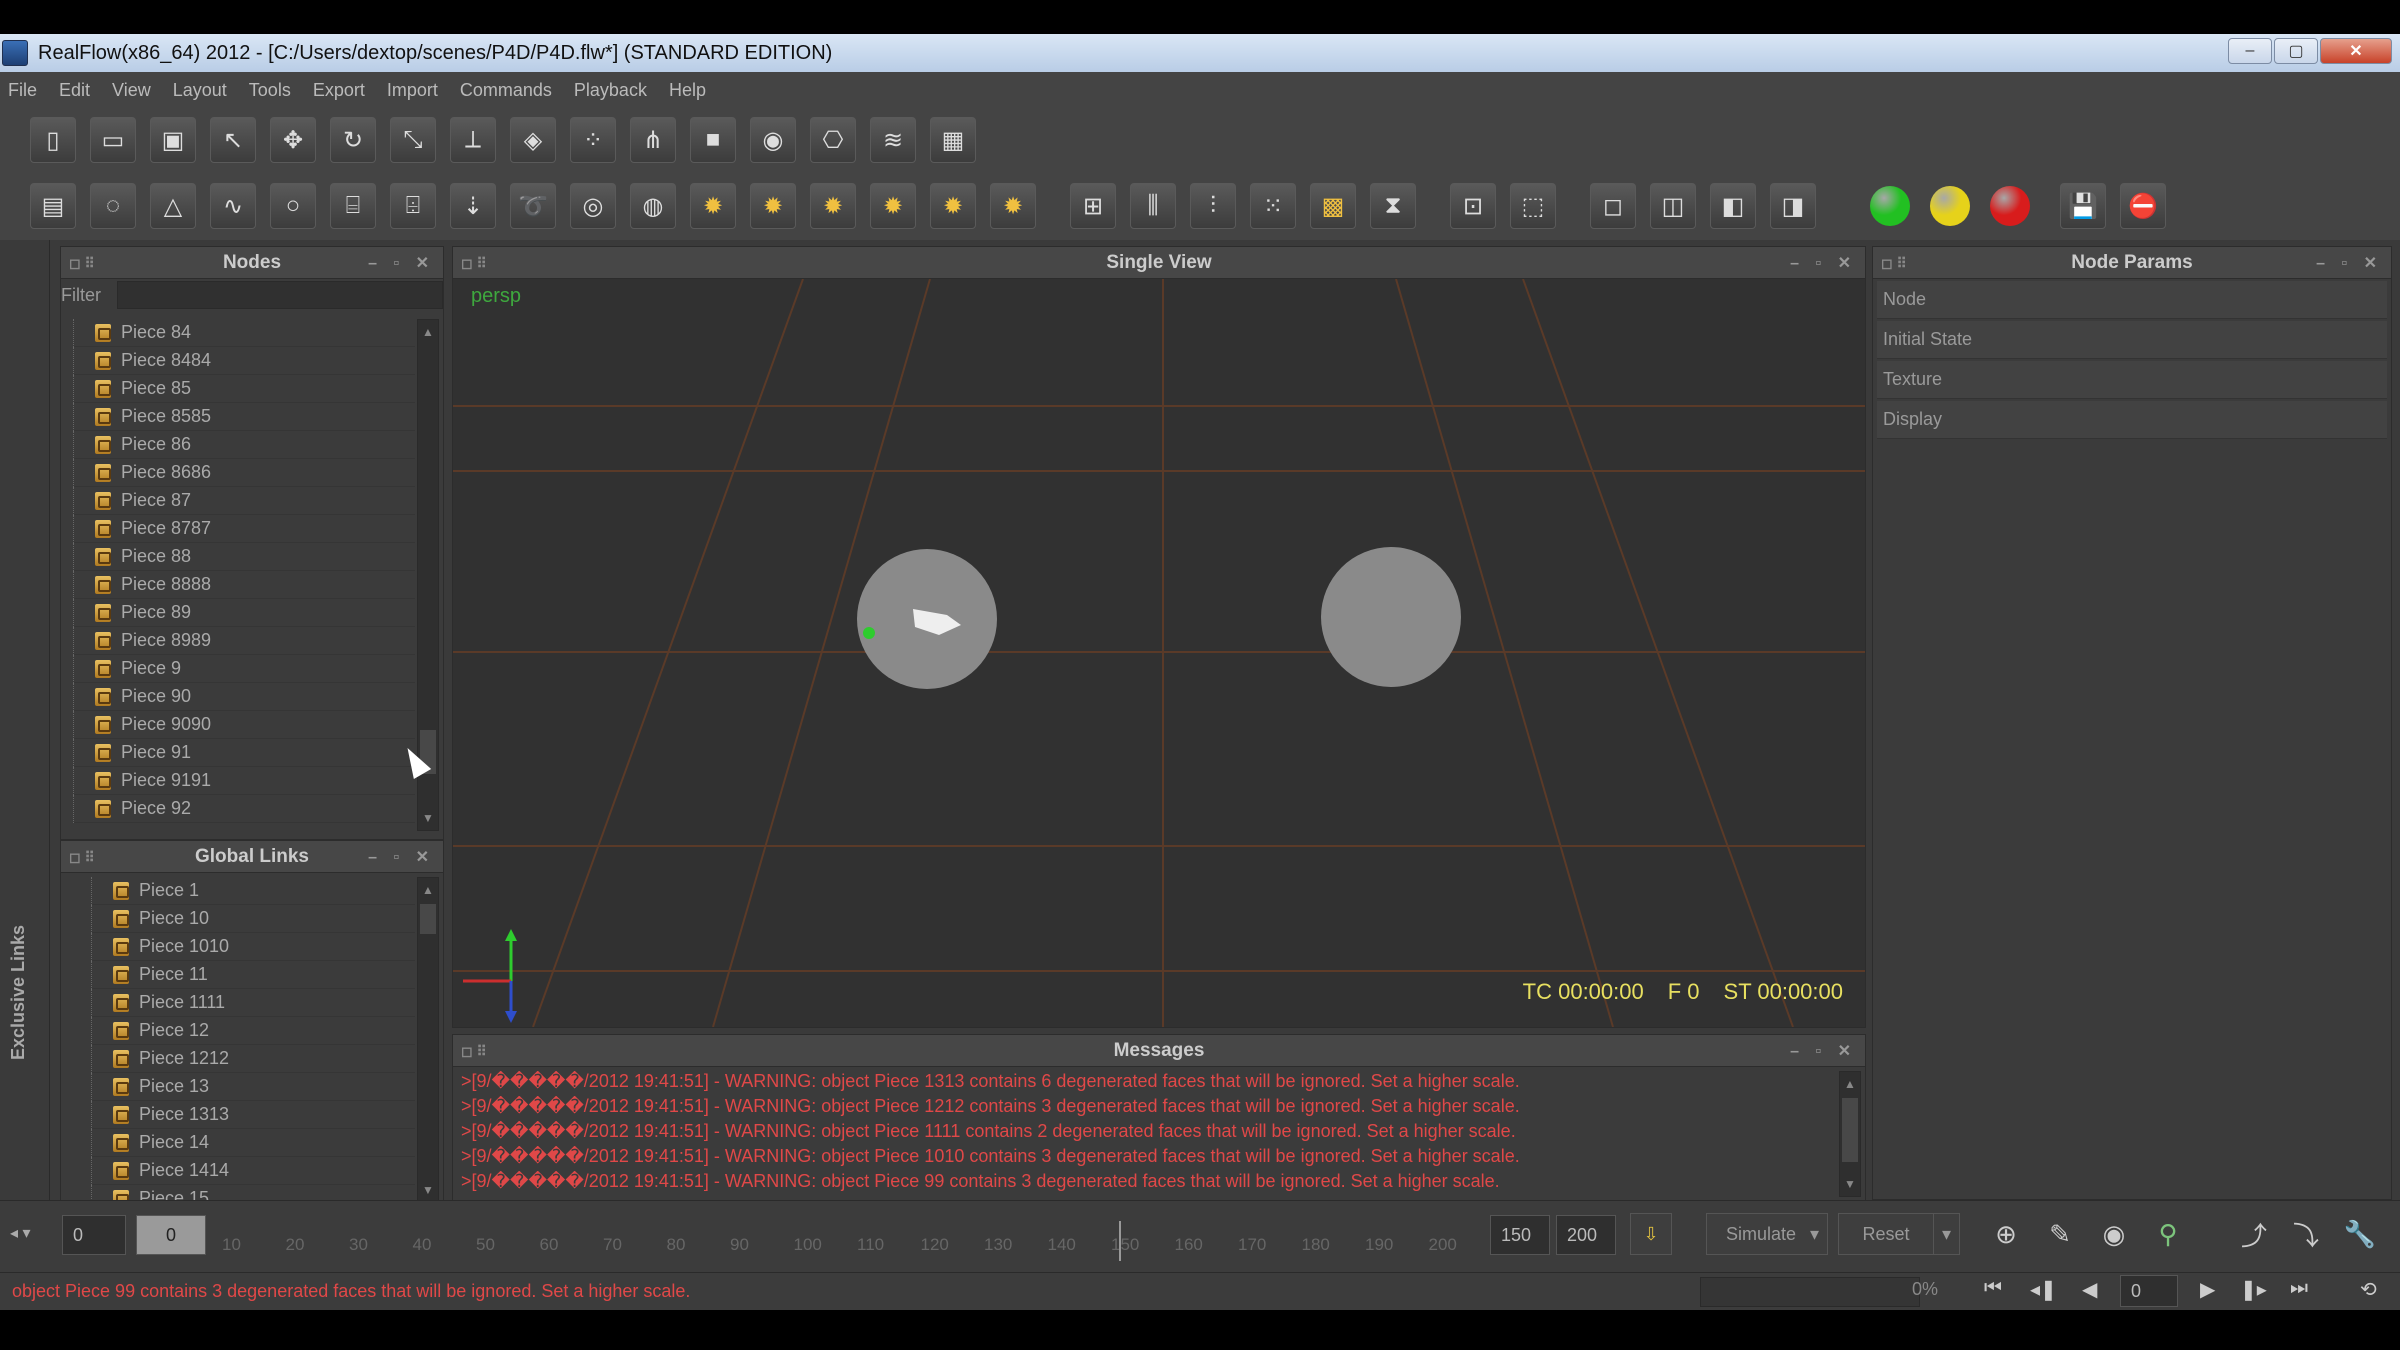  What do you see at coordinates (2132, 300) in the screenshot?
I see `section-node: Node` at bounding box center [2132, 300].